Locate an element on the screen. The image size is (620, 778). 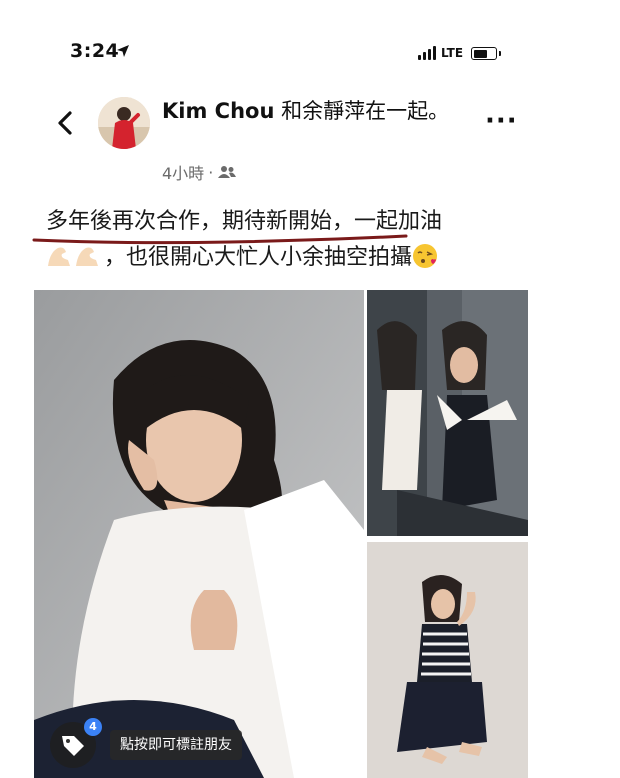
post-author-line: Kim Chou 和余靜萍在一起。 is located at coordinates (312, 111).